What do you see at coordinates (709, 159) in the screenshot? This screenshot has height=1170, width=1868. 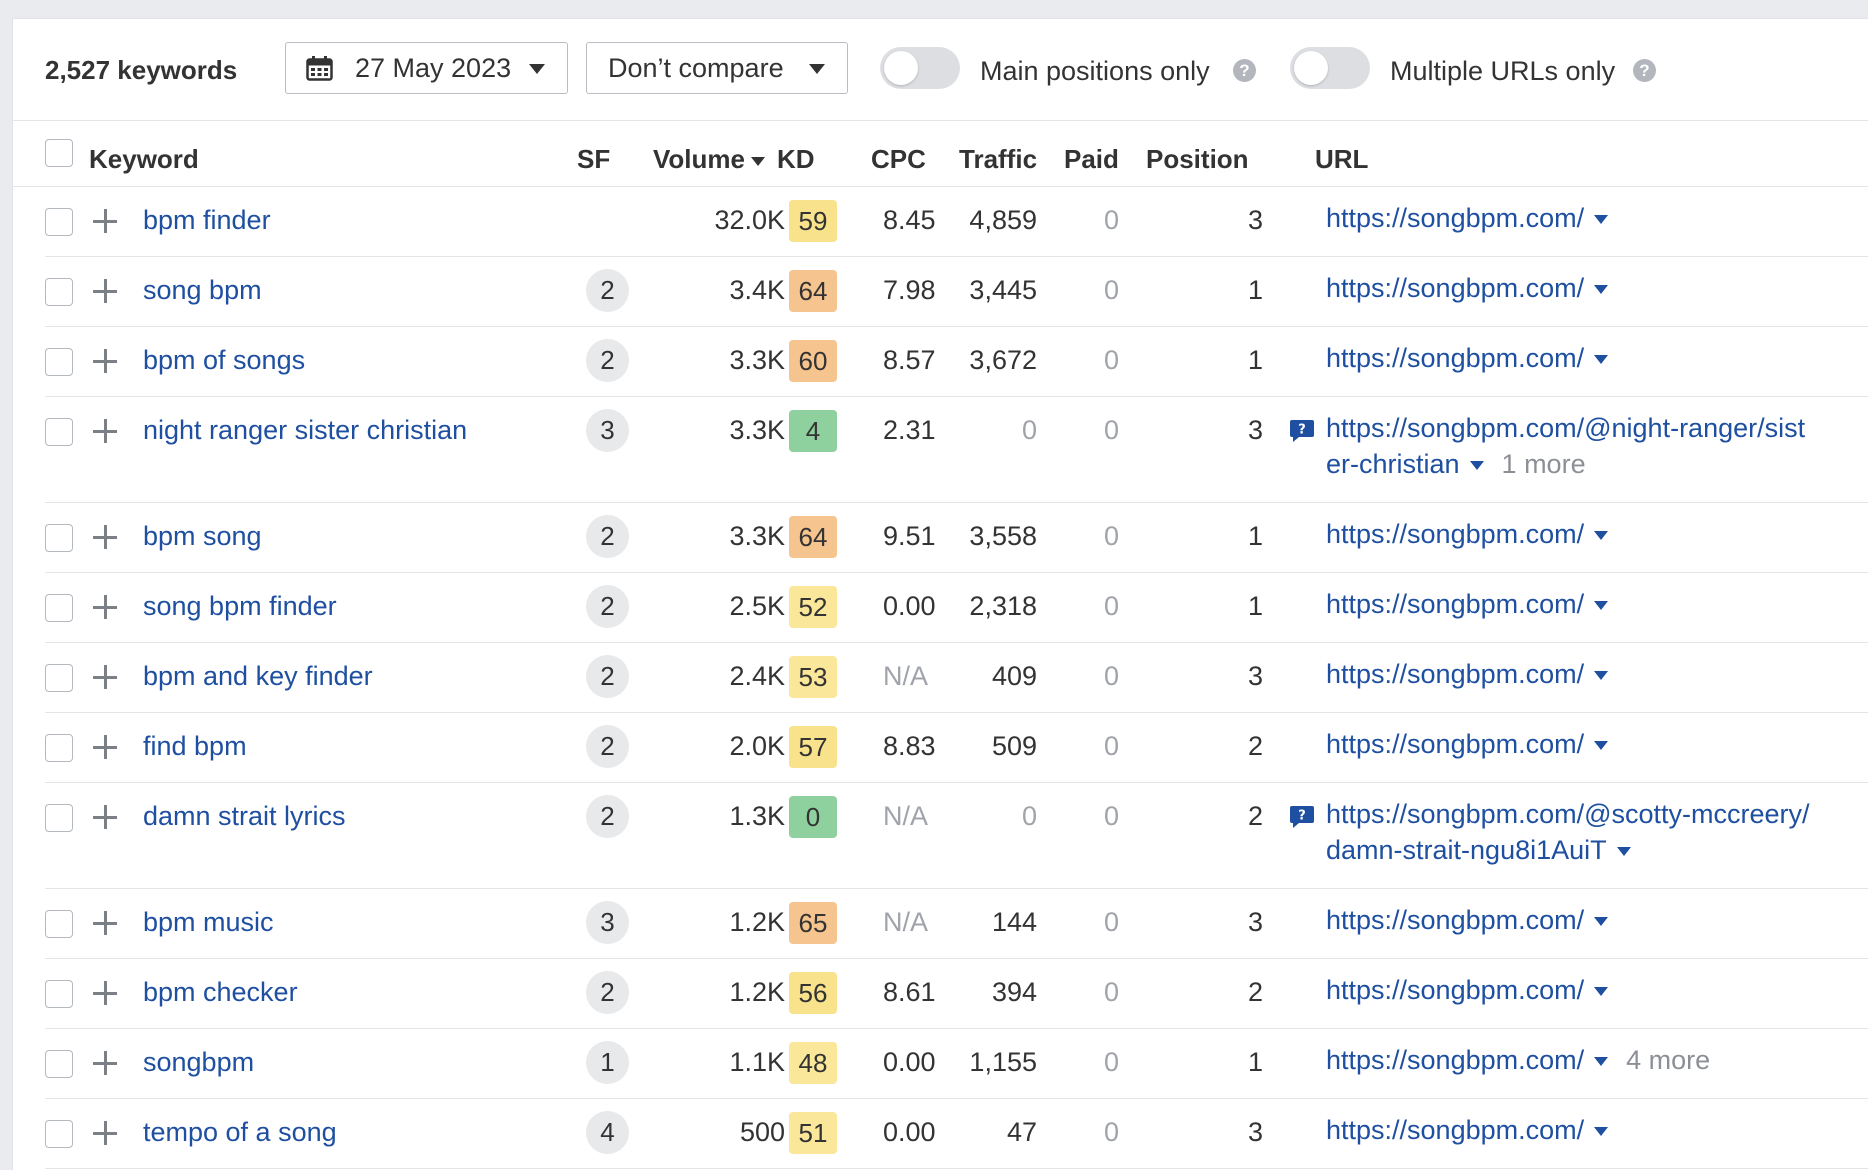 I see `col-volume: Volume` at bounding box center [709, 159].